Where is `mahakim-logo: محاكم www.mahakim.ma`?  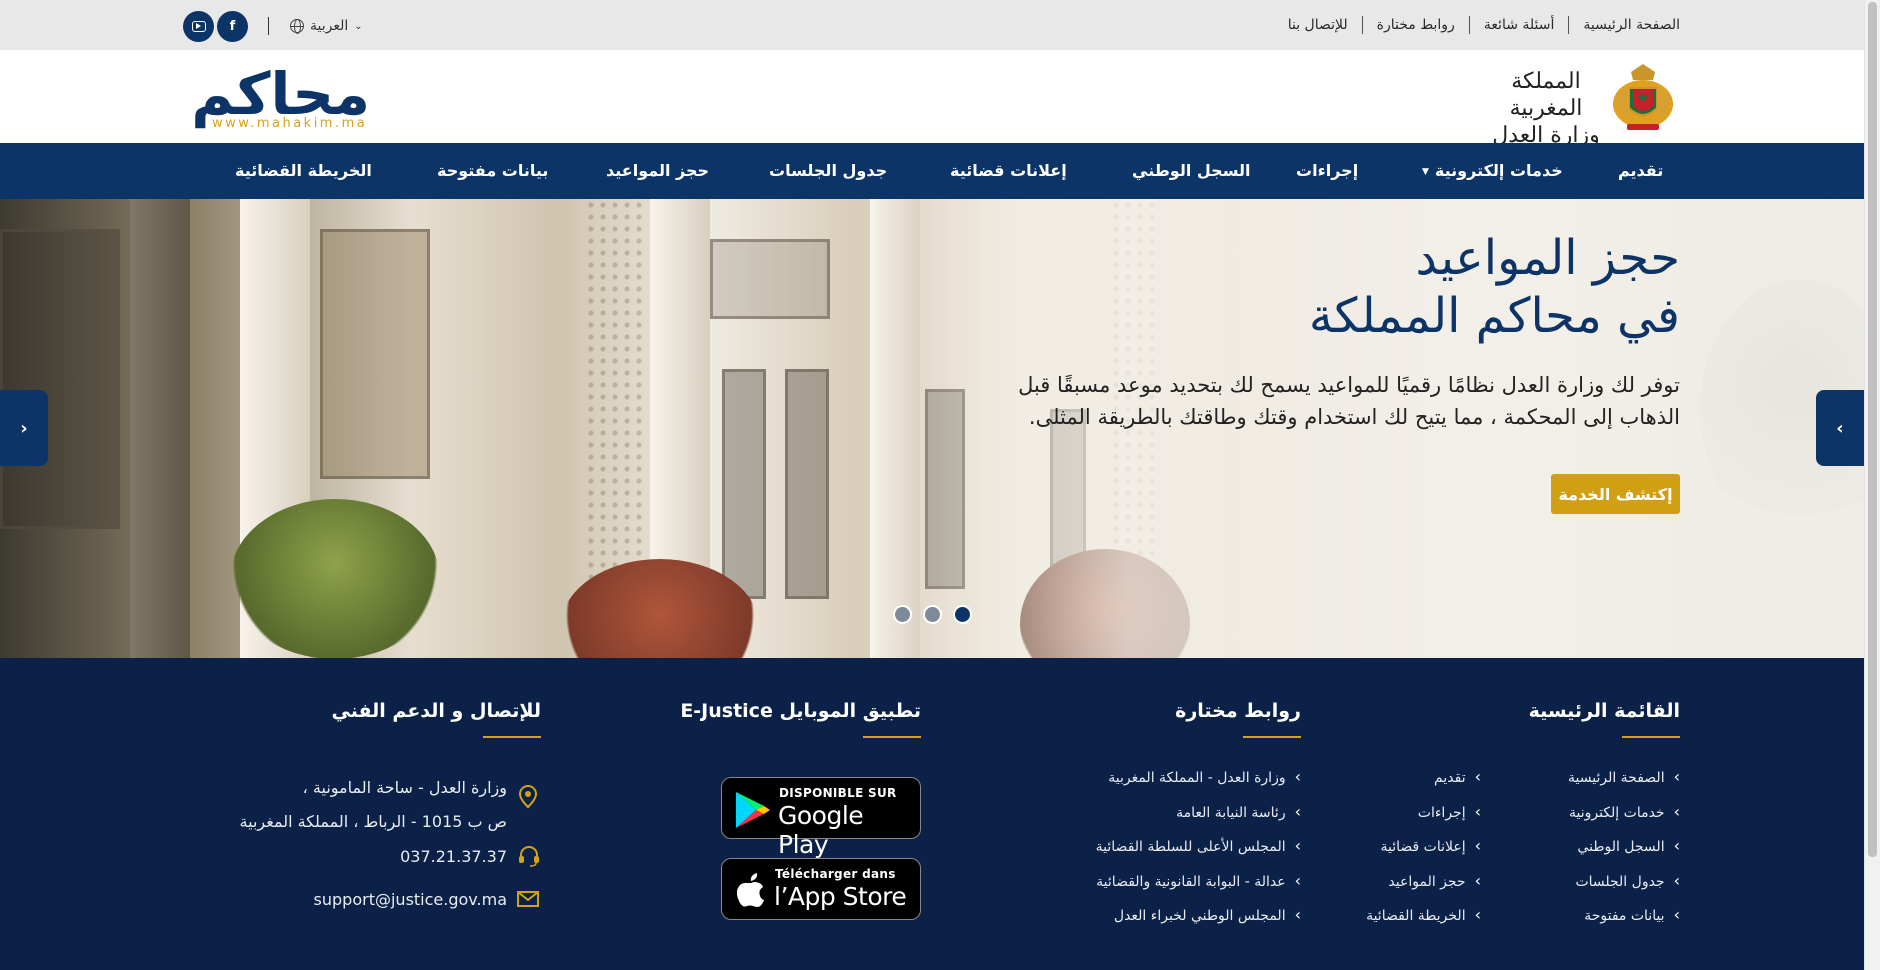
mahakim-logo: محاكم www.mahakim.ma is located at coordinates (281, 98).